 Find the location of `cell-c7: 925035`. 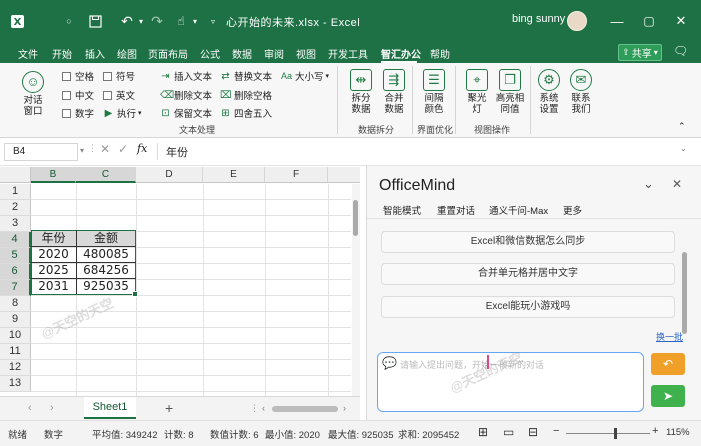

cell-c7: 925035 is located at coordinates (106, 286).